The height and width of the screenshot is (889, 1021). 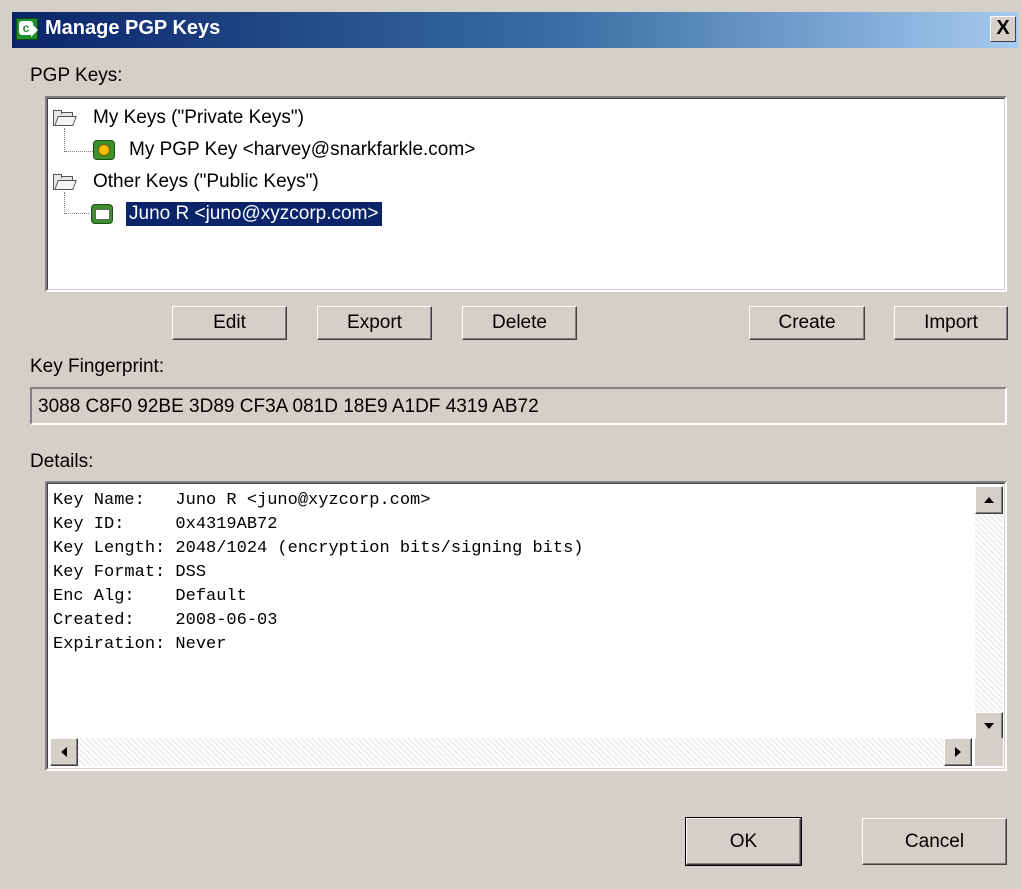 I want to click on close-button: X, so click(x=1003, y=29).